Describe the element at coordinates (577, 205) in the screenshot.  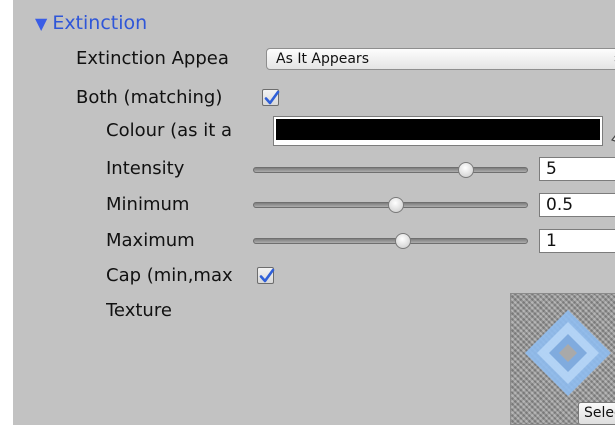
I see `minimum-input: 0.5` at that location.